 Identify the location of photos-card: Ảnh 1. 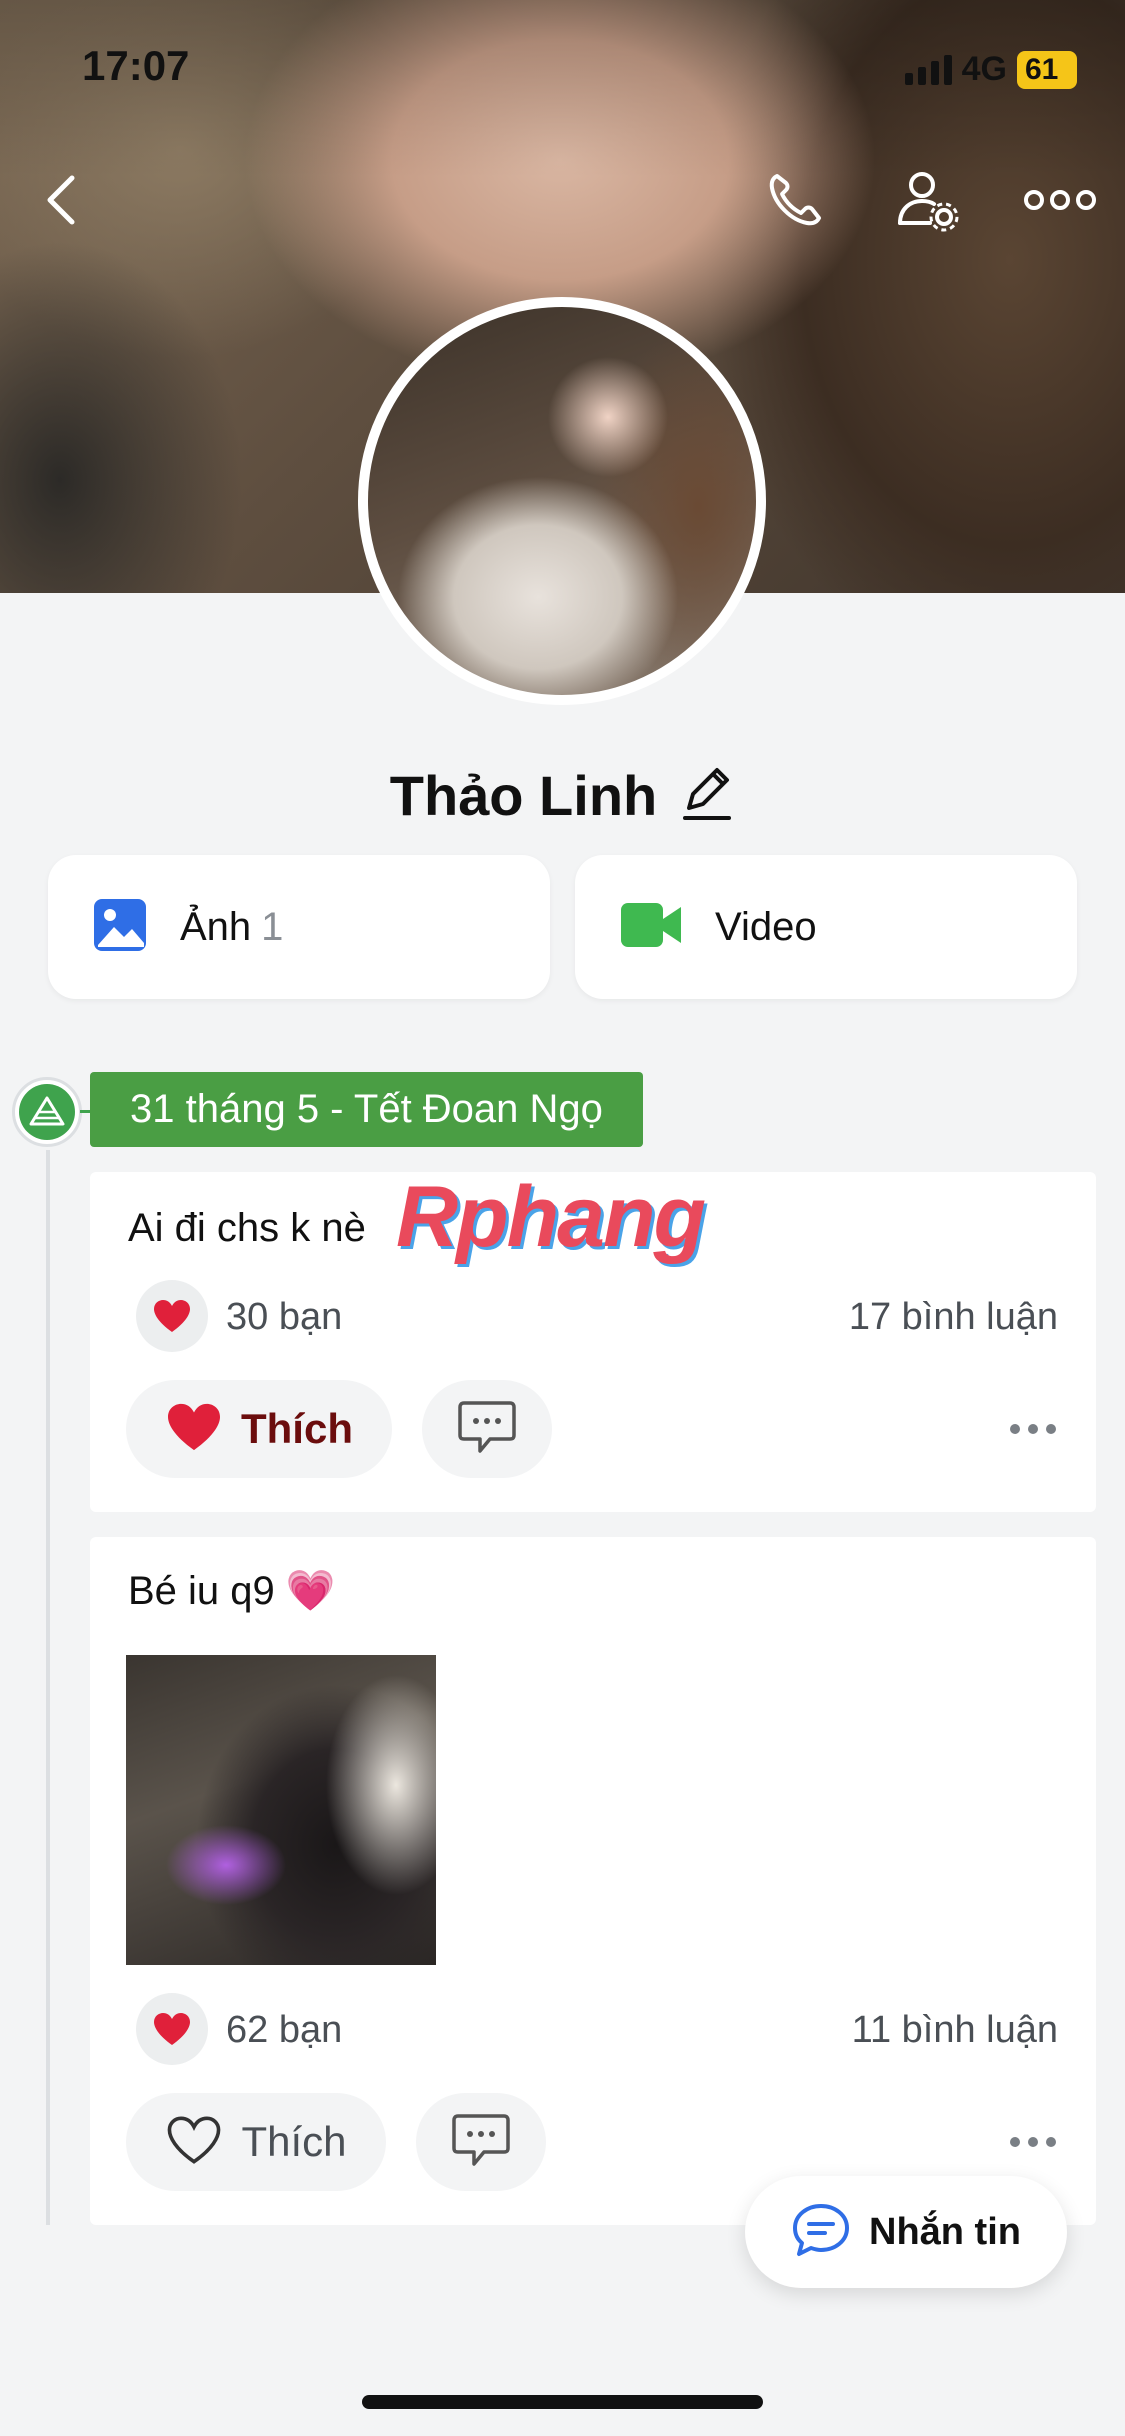
(299, 927).